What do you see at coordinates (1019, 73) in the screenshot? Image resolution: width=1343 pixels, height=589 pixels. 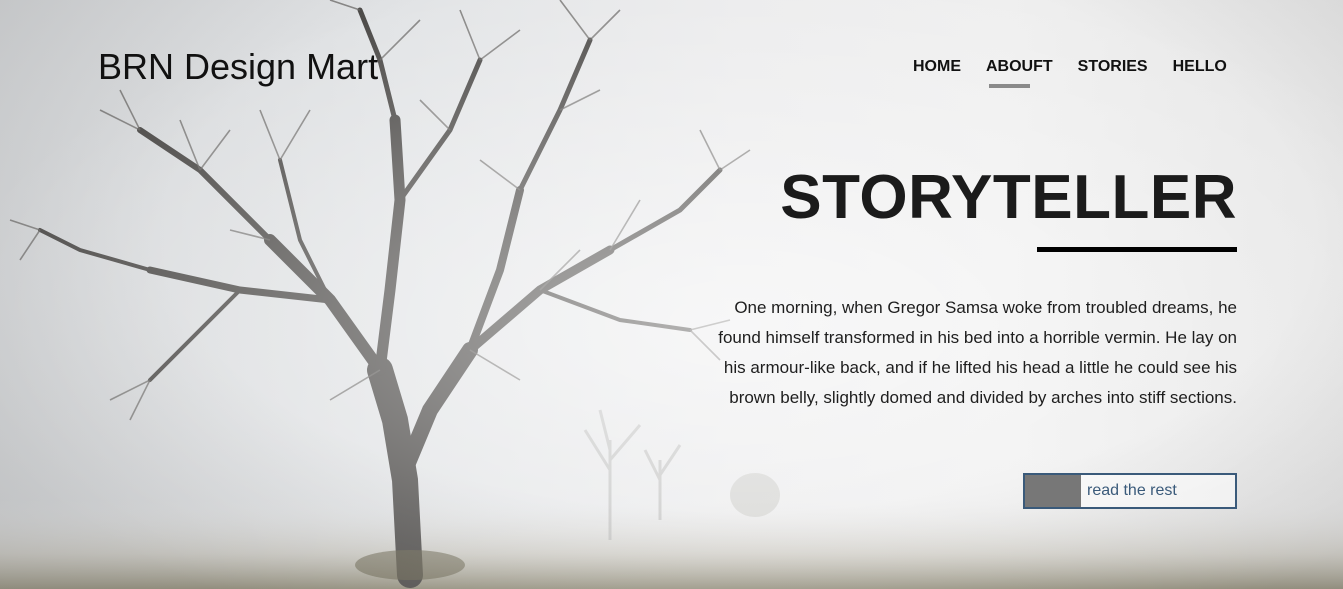 I see `nav-item-about: ABOUFT` at bounding box center [1019, 73].